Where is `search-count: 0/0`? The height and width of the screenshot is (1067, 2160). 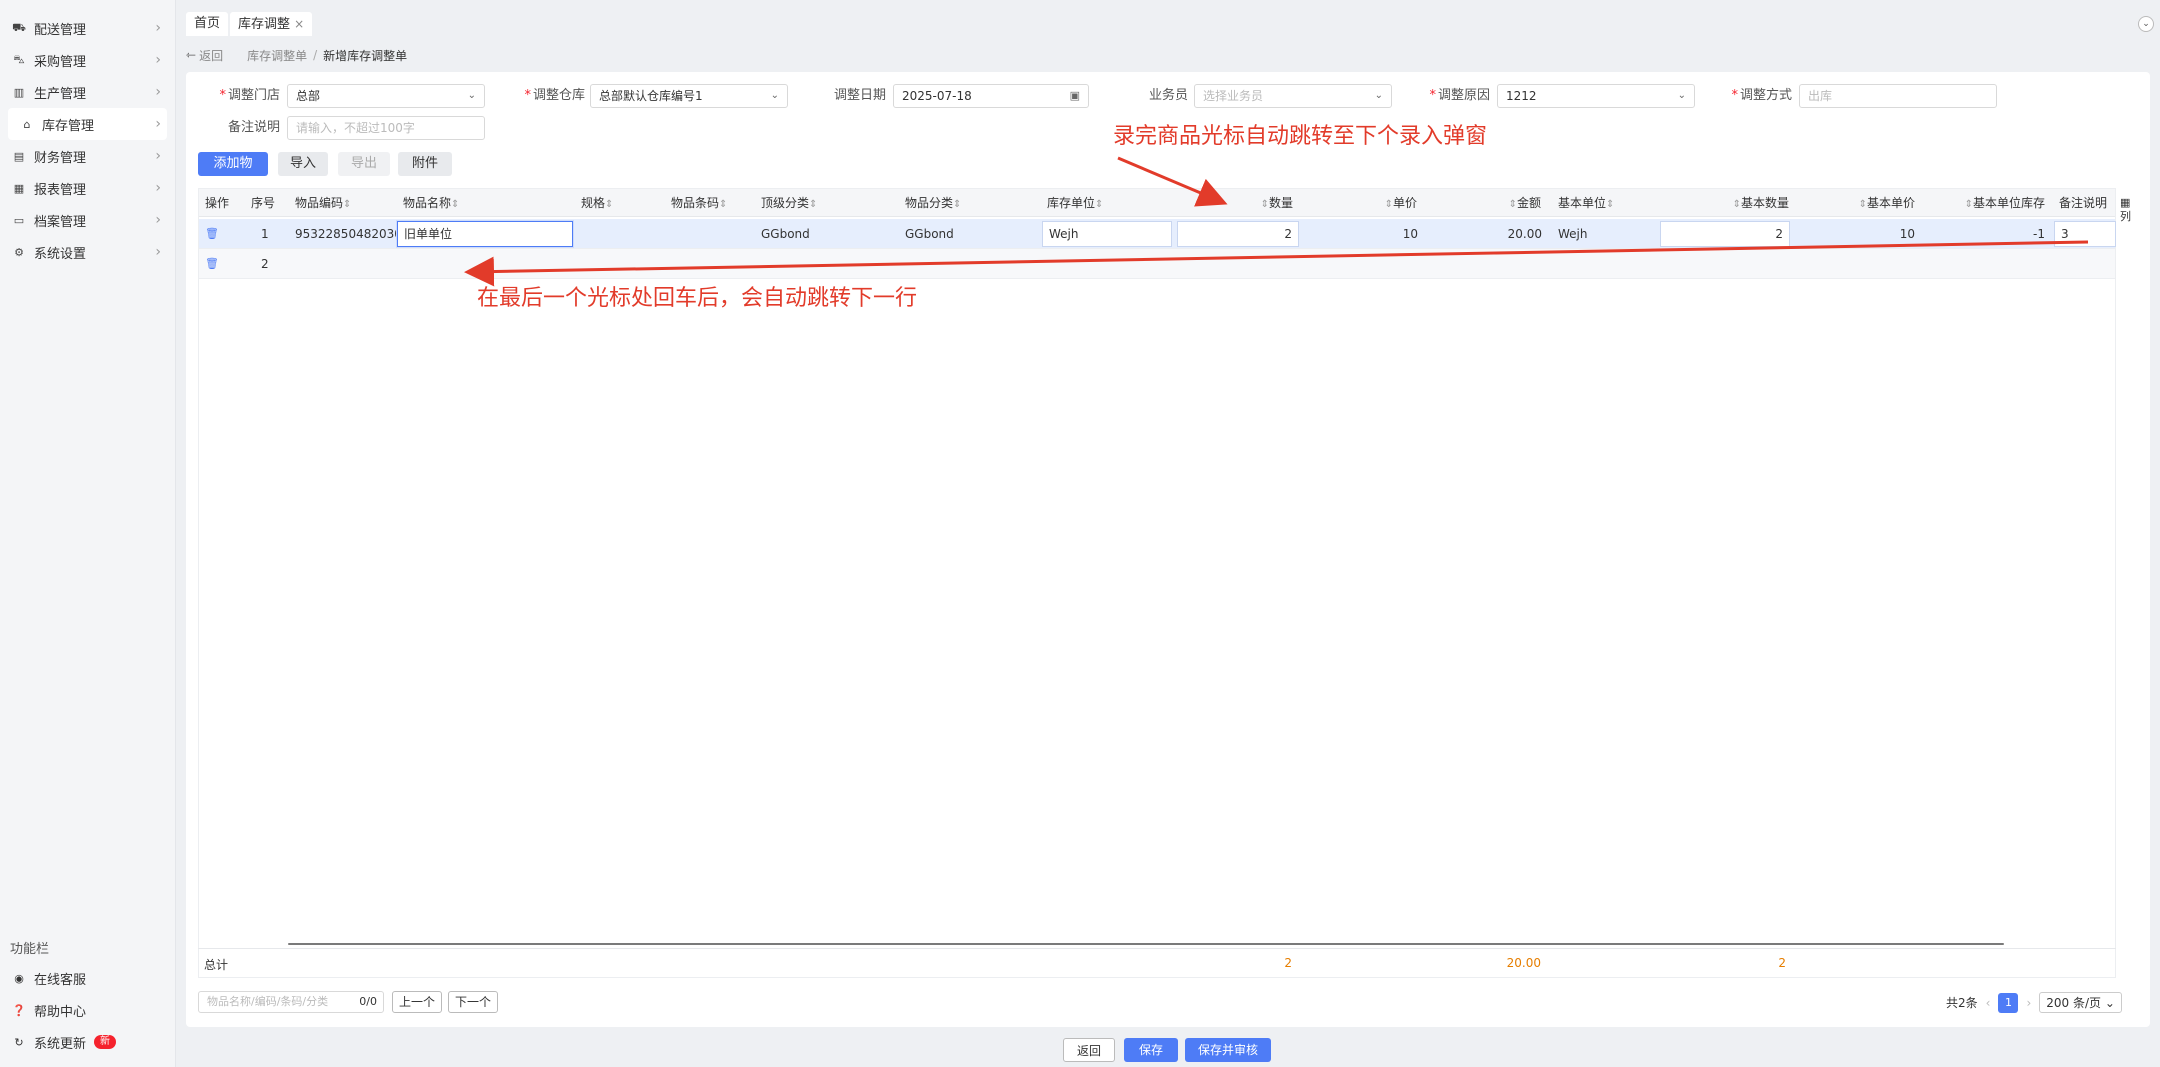
search-count: 0/0 is located at coordinates (368, 1001).